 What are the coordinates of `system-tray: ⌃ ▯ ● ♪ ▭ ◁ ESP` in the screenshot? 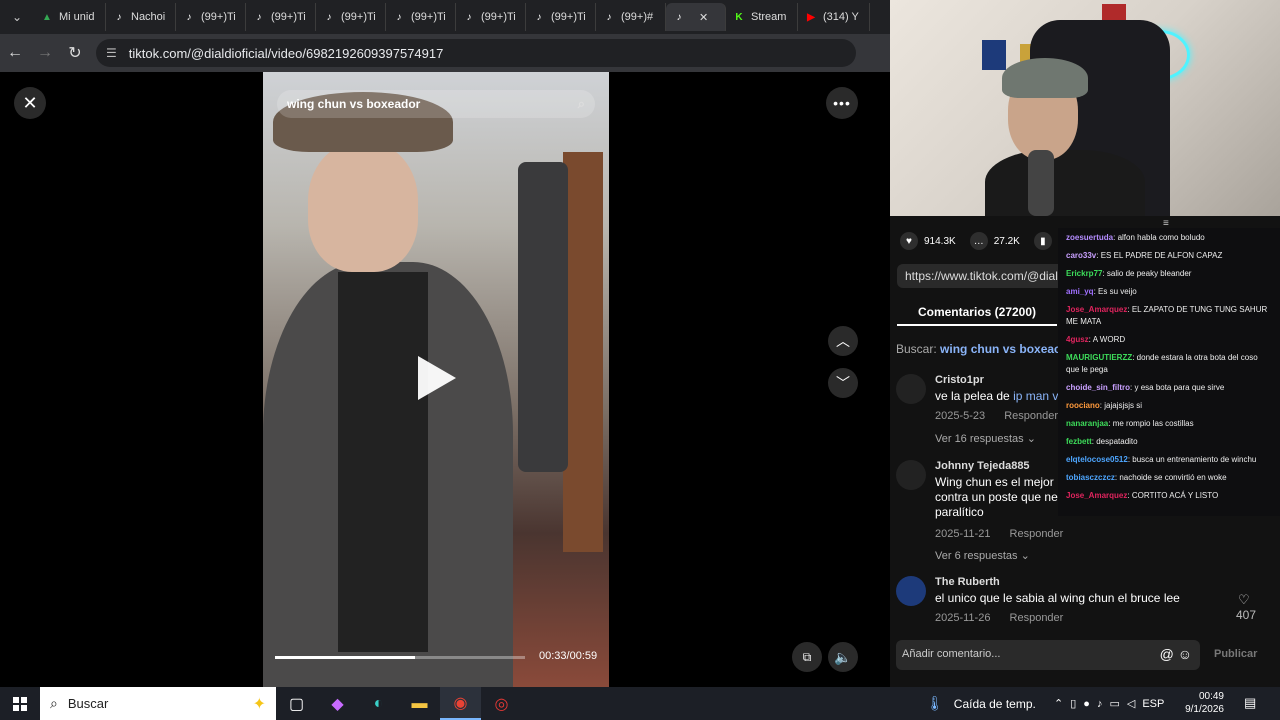 It's located at (1112, 703).